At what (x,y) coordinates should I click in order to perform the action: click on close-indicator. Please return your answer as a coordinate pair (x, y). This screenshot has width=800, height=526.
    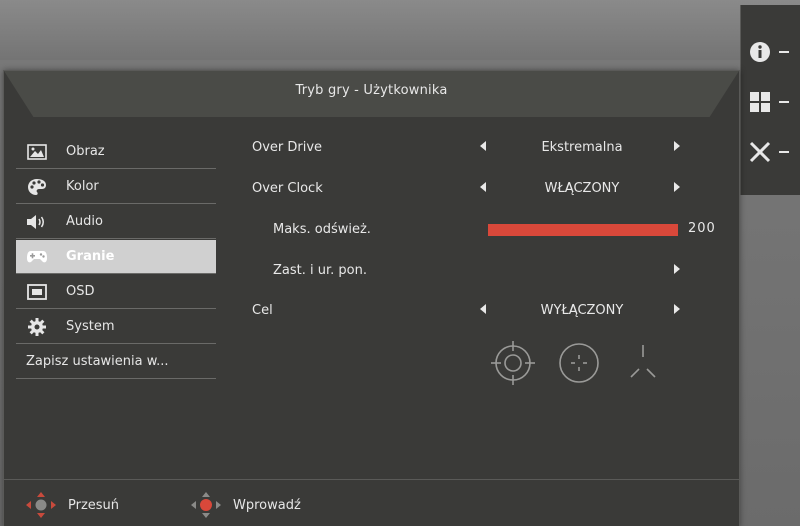
    Looking at the image, I should click on (784, 152).